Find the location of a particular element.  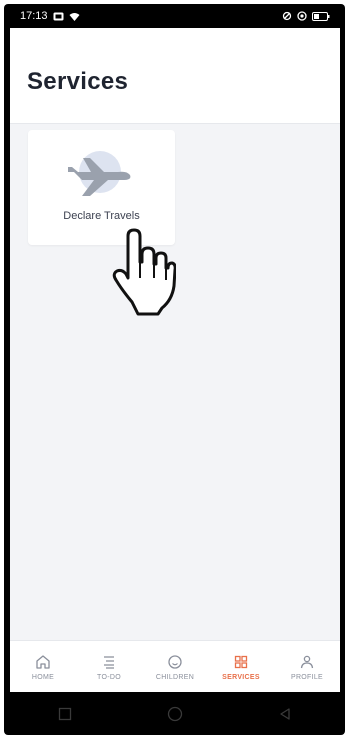

home-circle-icon is located at coordinates (175, 714).